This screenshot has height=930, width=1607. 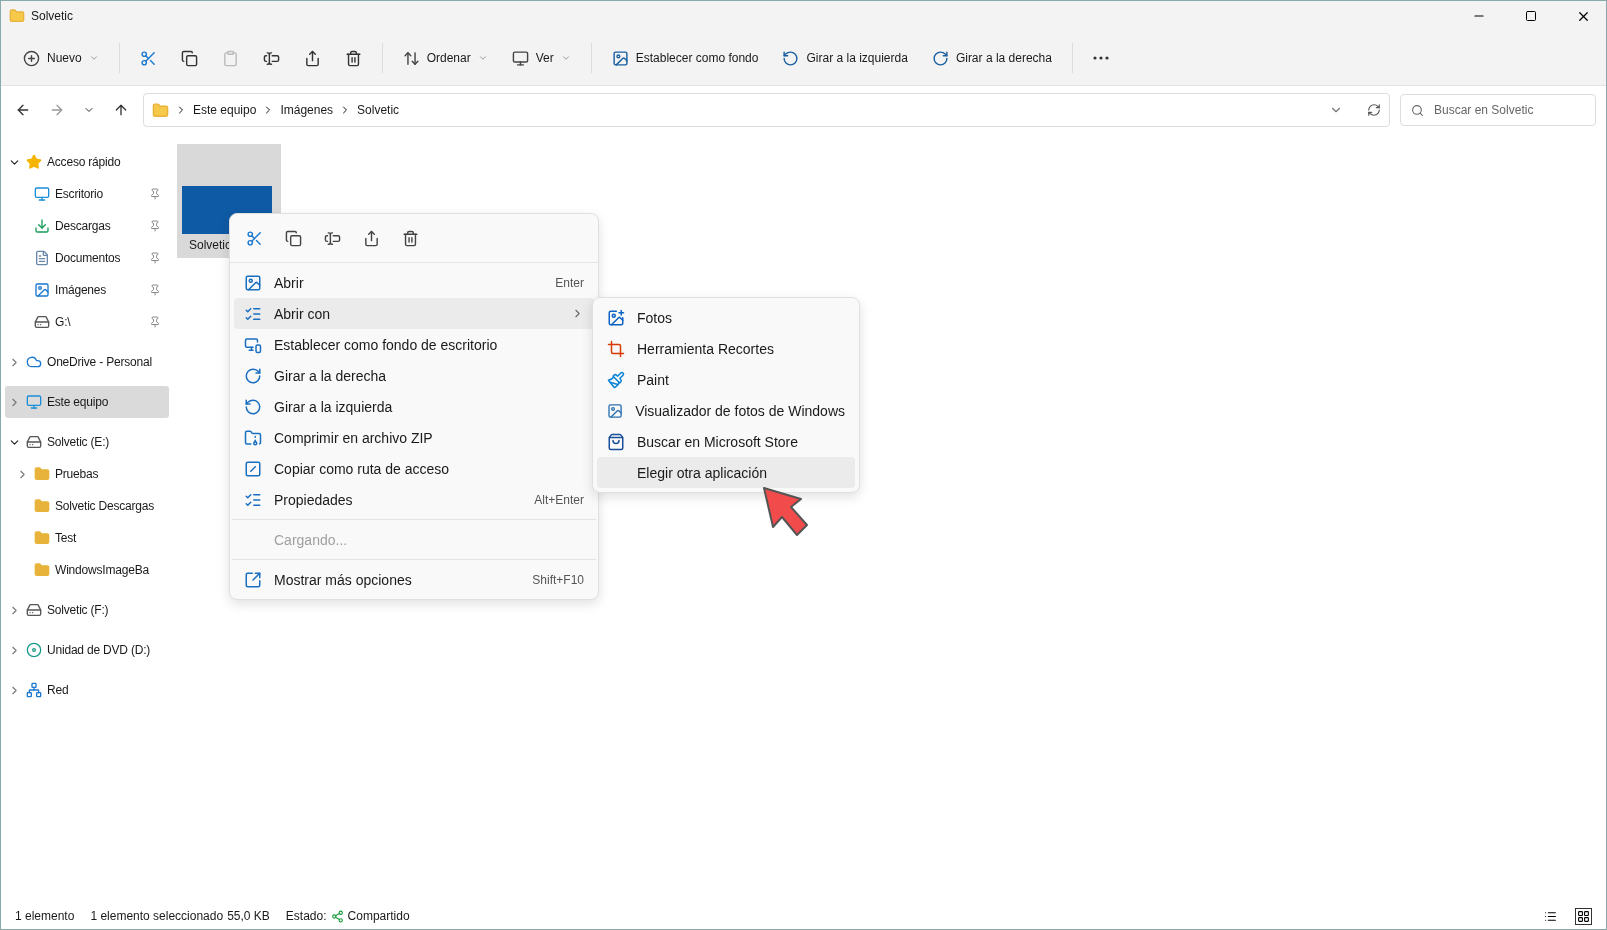 What do you see at coordinates (726, 348) in the screenshot?
I see `menu-item: Herramienta Recortes` at bounding box center [726, 348].